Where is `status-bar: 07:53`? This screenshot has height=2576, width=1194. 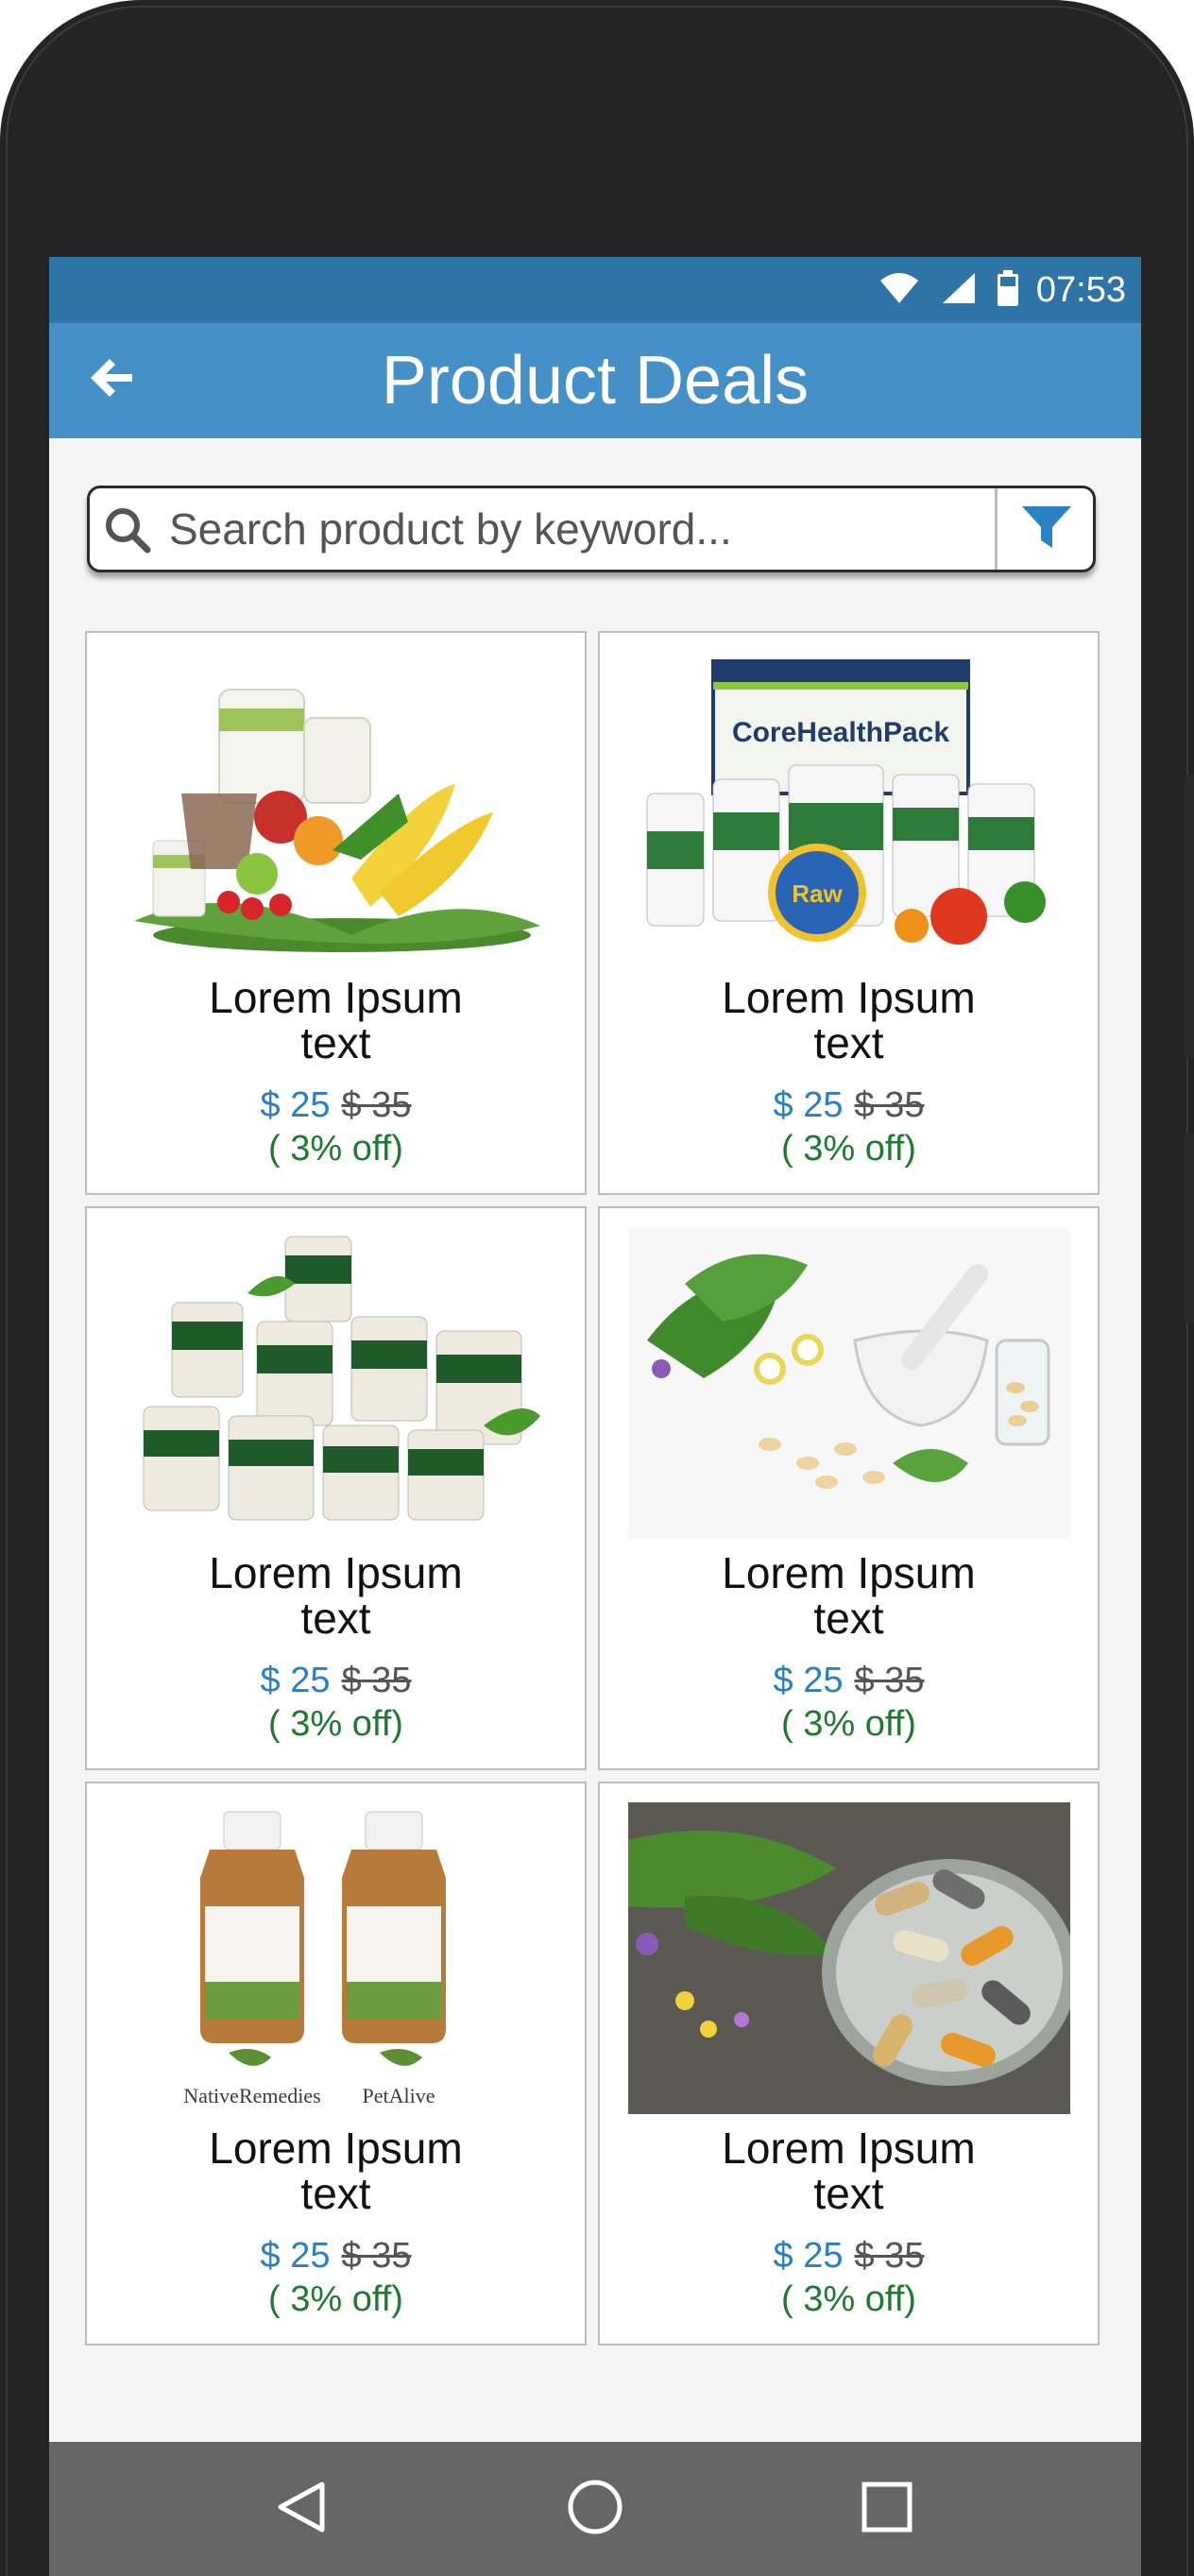 status-bar: 07:53 is located at coordinates (595, 290).